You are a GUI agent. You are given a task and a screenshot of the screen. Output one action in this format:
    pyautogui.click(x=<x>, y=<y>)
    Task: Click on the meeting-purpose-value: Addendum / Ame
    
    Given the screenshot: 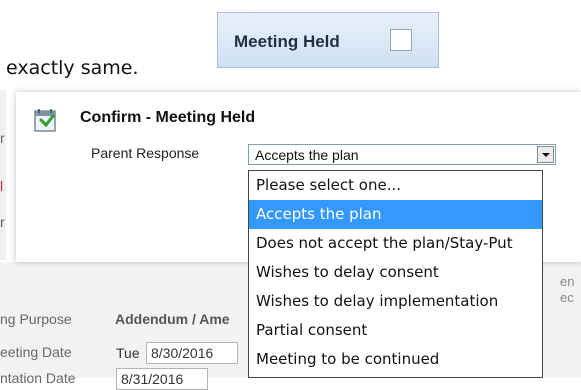 What is the action you would take?
    pyautogui.click(x=172, y=319)
    